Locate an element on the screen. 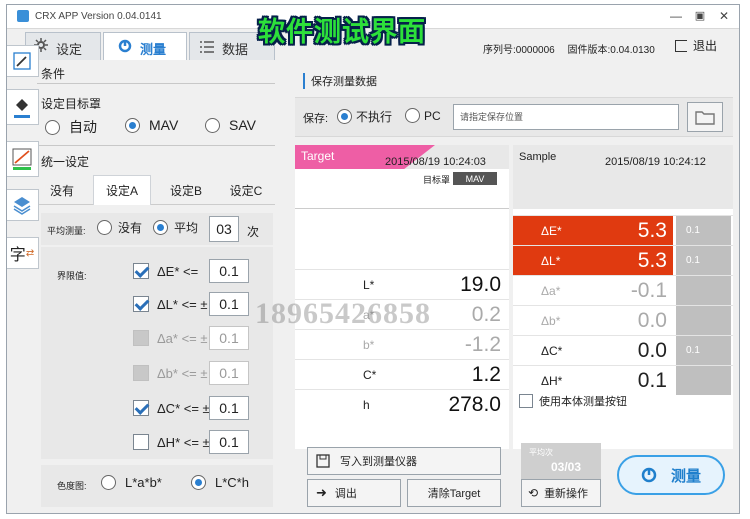 The height and width of the screenshot is (519, 750). radio-avg-none is located at coordinates (104, 227).